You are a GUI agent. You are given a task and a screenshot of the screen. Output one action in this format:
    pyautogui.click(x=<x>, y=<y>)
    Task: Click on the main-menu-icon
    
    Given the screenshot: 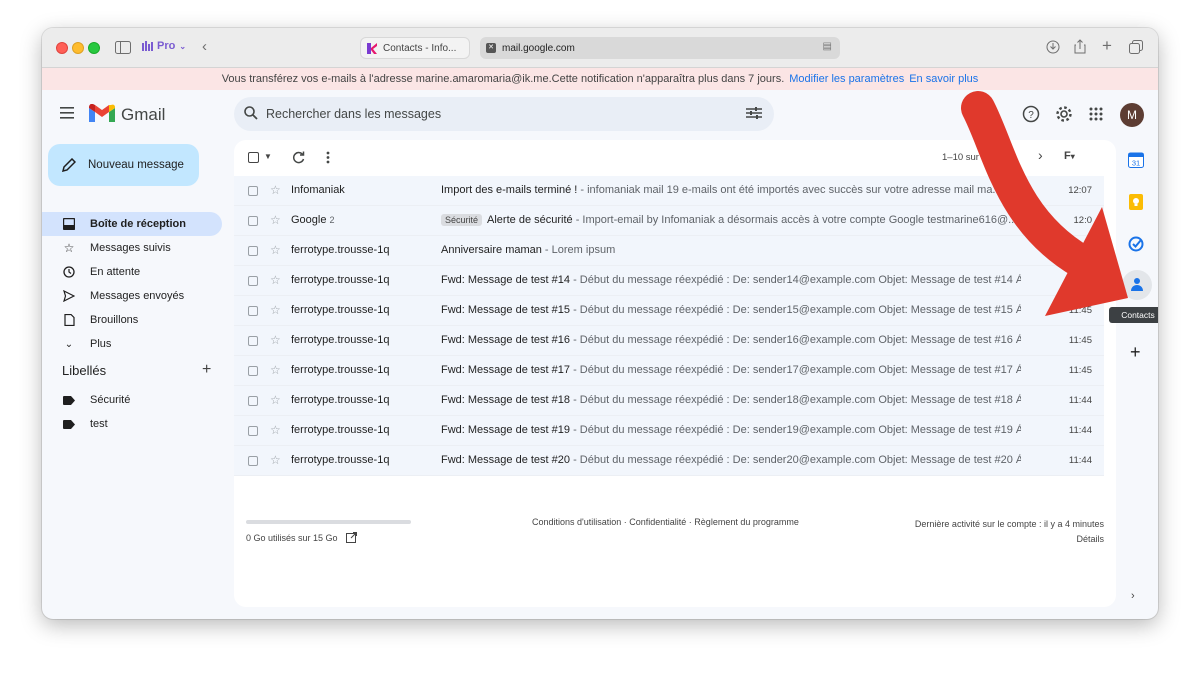 What is the action you would take?
    pyautogui.click(x=67, y=113)
    